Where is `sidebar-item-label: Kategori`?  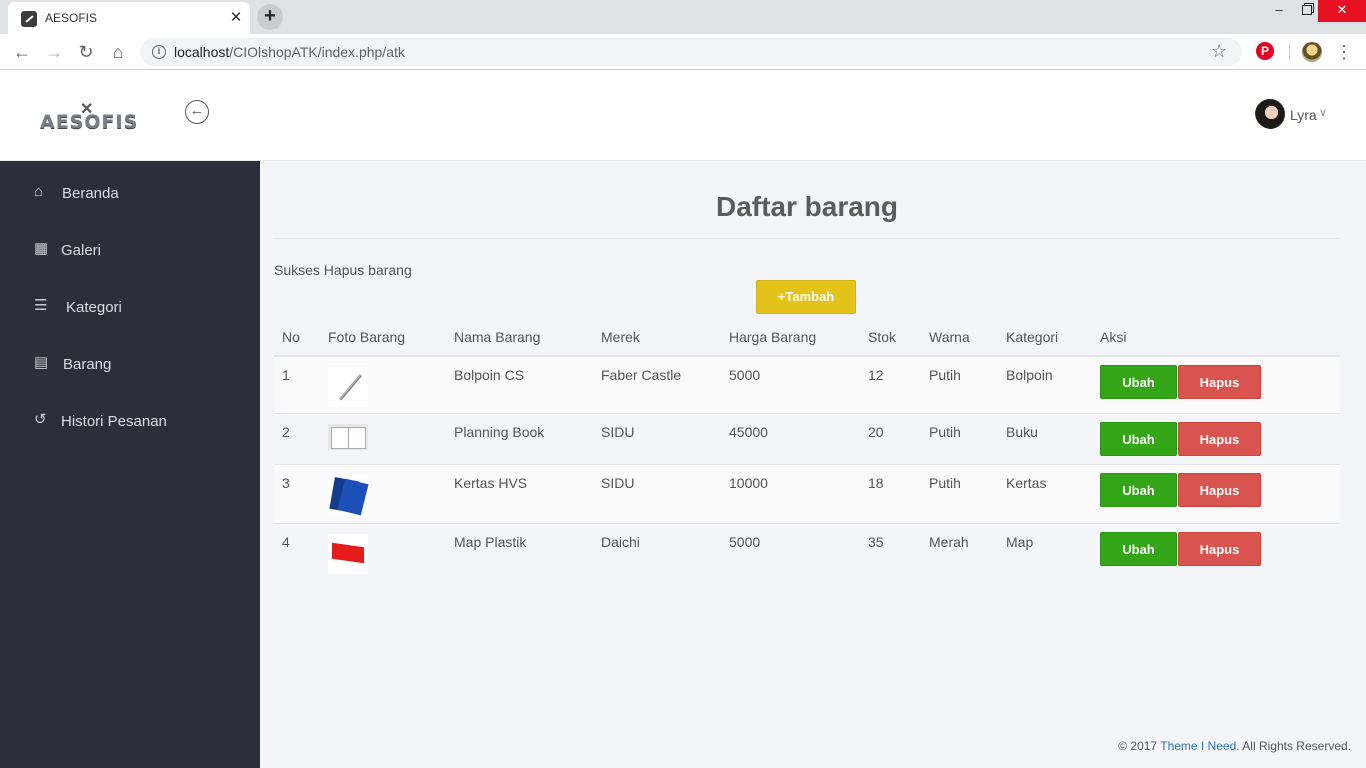
sidebar-item-label: Kategori is located at coordinates (94, 307).